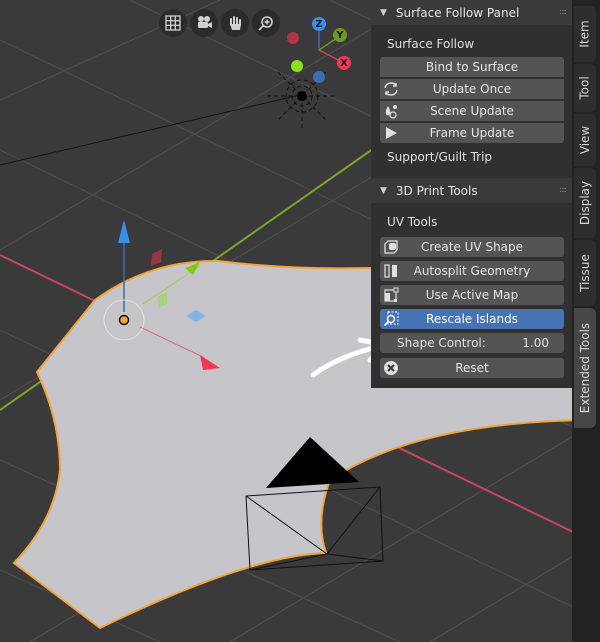  What do you see at coordinates (412, 222) in the screenshot?
I see `uv-tools-label: UV Tools` at bounding box center [412, 222].